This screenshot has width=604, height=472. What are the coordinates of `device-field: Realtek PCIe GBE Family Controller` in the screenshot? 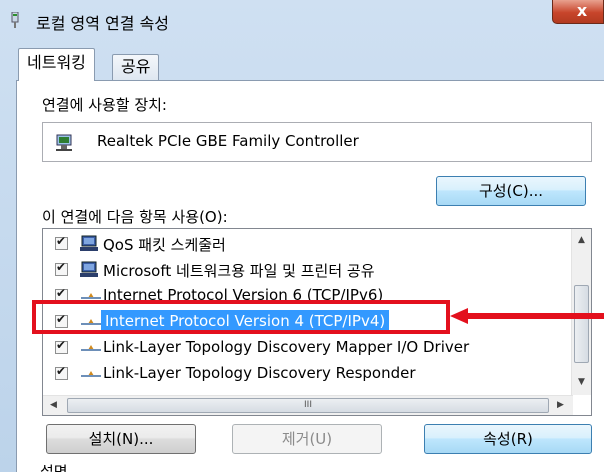 It's located at (317, 142).